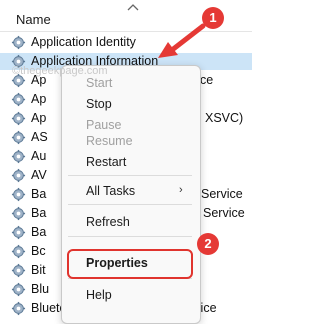 The image size is (320, 324). Describe the element at coordinates (39, 175) in the screenshot. I see `service-name: AV` at that location.